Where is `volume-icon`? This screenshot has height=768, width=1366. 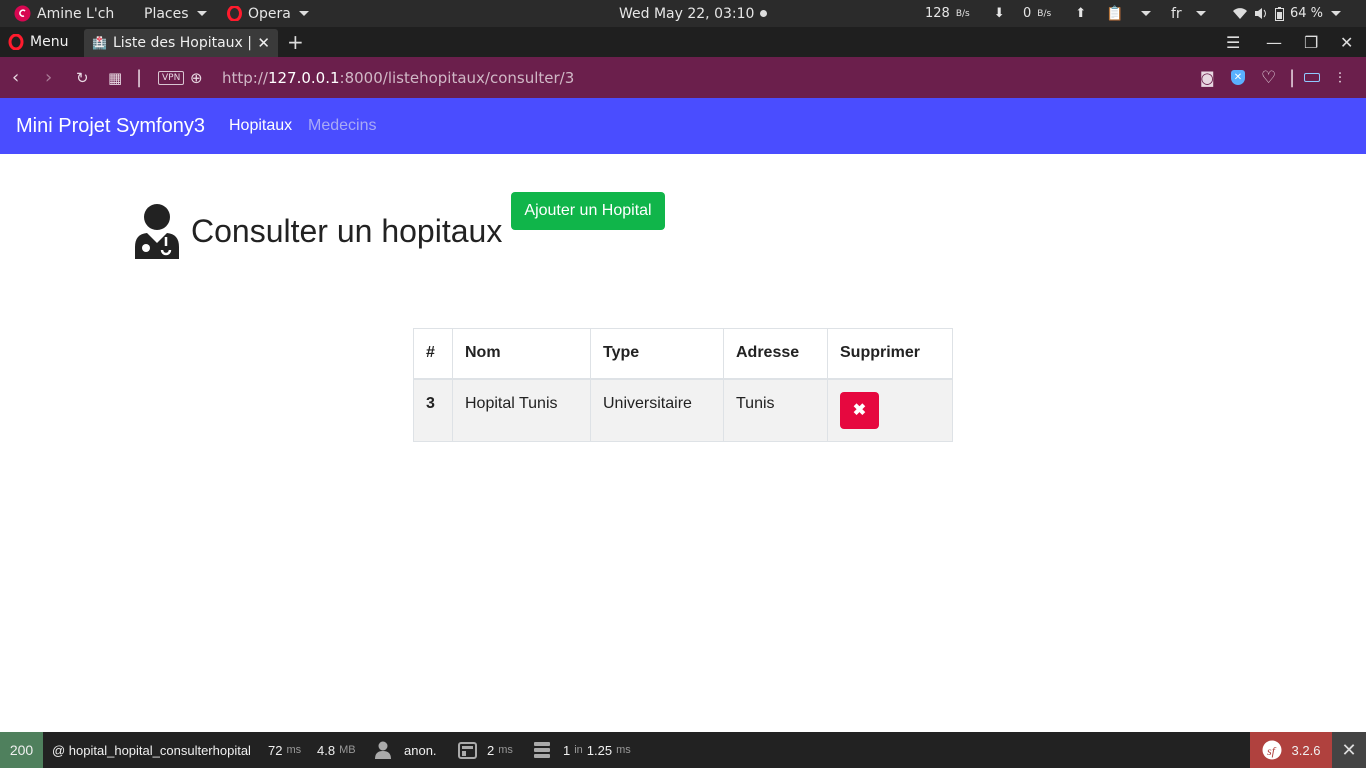
volume-icon is located at coordinates (1260, 13).